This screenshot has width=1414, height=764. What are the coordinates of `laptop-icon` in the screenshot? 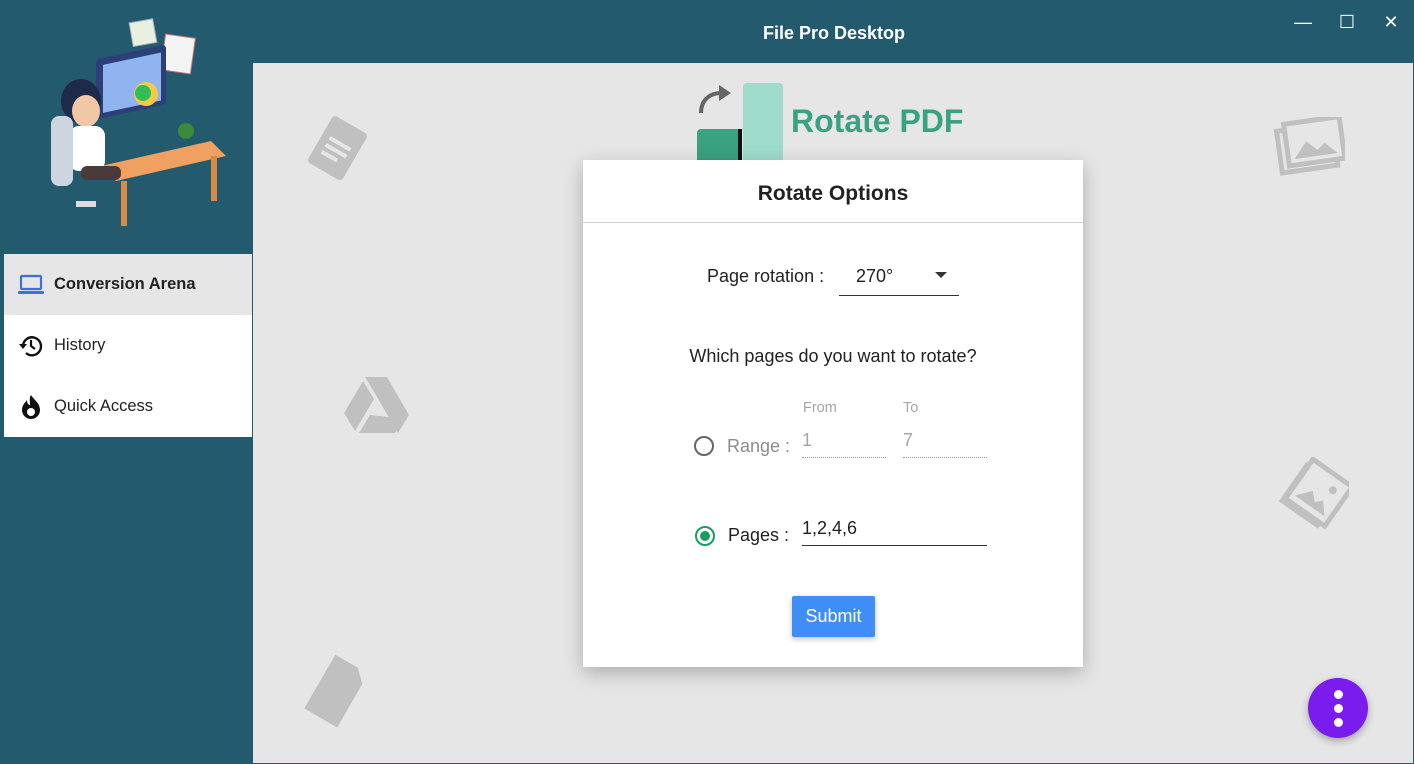 It's located at (31, 285).